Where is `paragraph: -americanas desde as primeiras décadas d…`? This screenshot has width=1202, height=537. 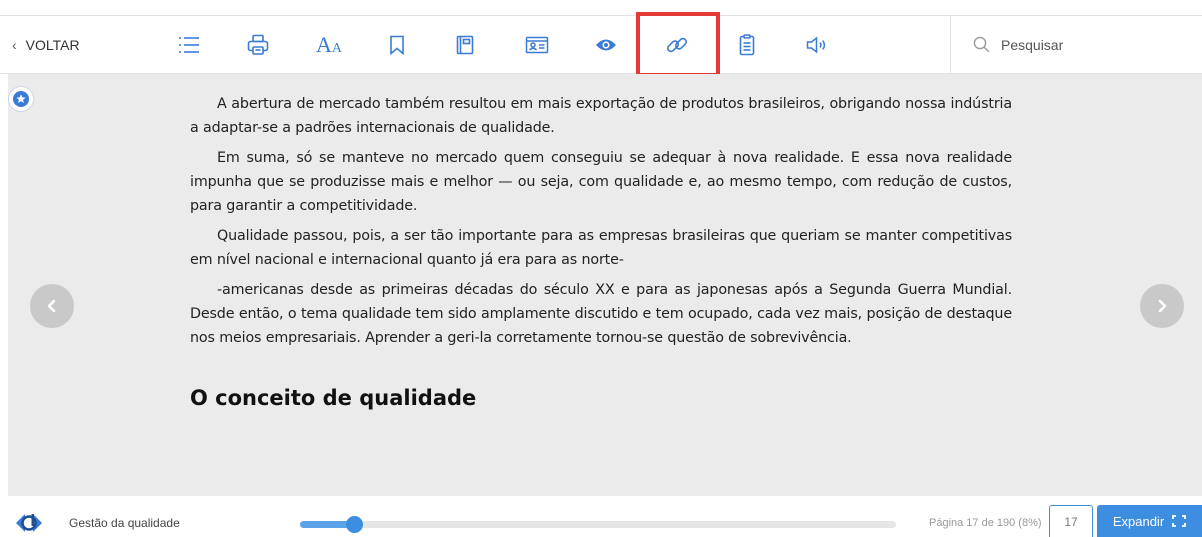
paragraph: -americanas desde as primeiras décadas d… is located at coordinates (601, 314).